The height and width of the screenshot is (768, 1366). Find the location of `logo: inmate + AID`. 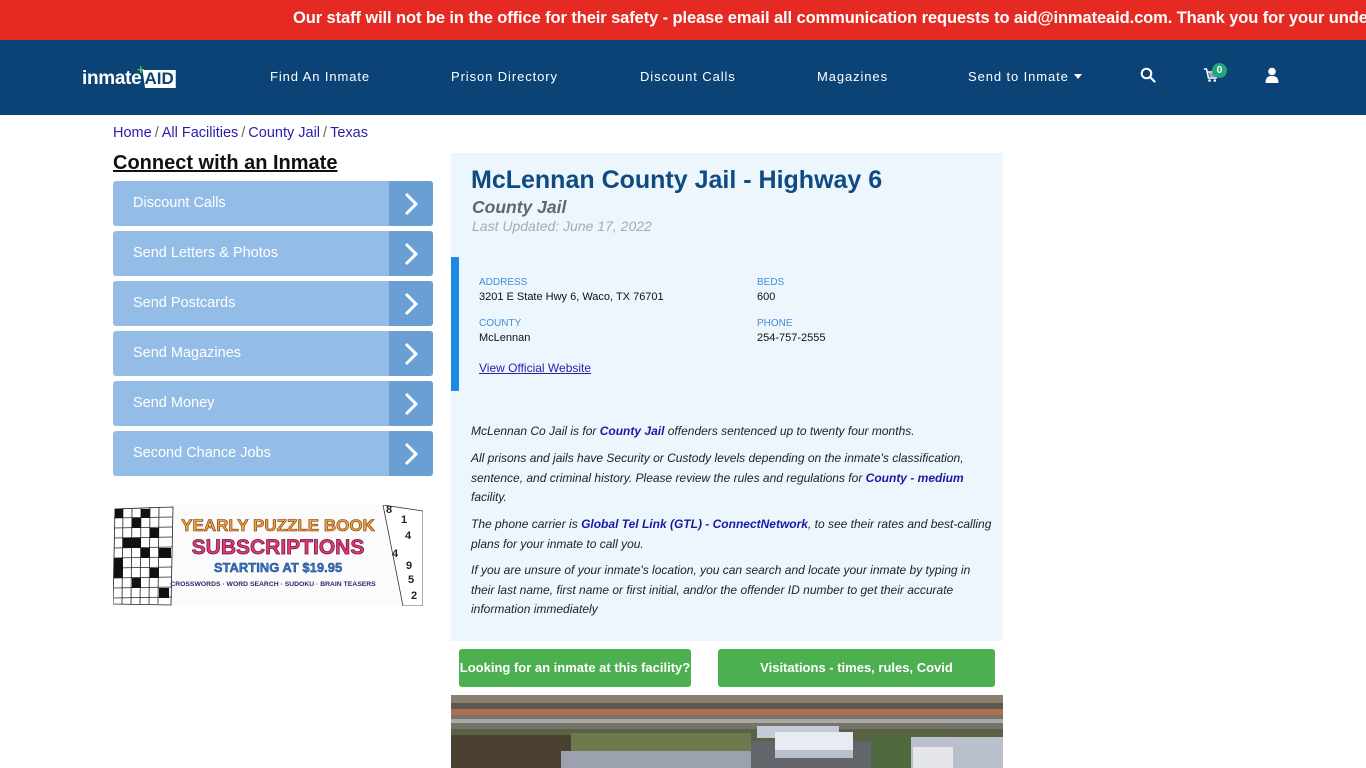

logo: inmate + AID is located at coordinates (129, 76).